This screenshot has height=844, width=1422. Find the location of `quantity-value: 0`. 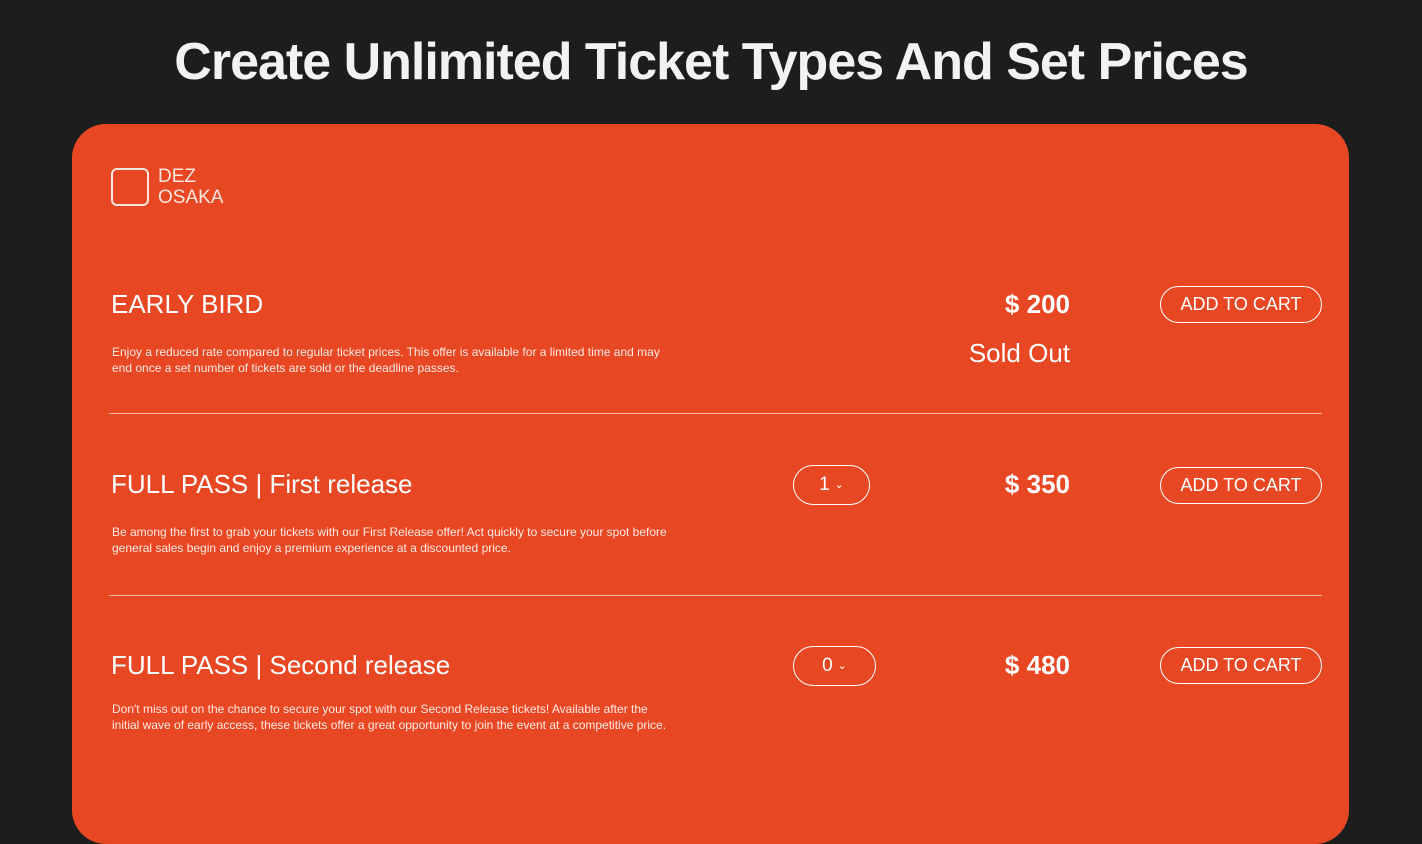

quantity-value: 0 is located at coordinates (827, 665).